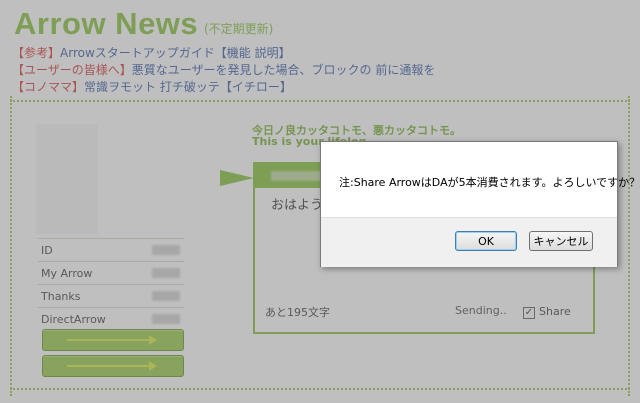 This screenshot has width=640, height=403. Describe the element at coordinates (489, 182) in the screenshot. I see `dialog-message: 注:Share ArrowはDAが5本消費されます。よろしいですか？` at that location.